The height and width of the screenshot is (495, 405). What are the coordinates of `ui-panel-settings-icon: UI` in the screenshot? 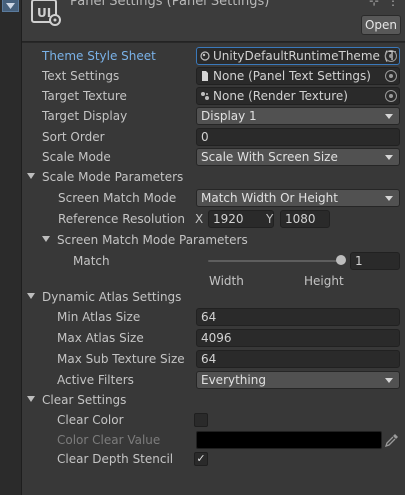 It's located at (46, 13).